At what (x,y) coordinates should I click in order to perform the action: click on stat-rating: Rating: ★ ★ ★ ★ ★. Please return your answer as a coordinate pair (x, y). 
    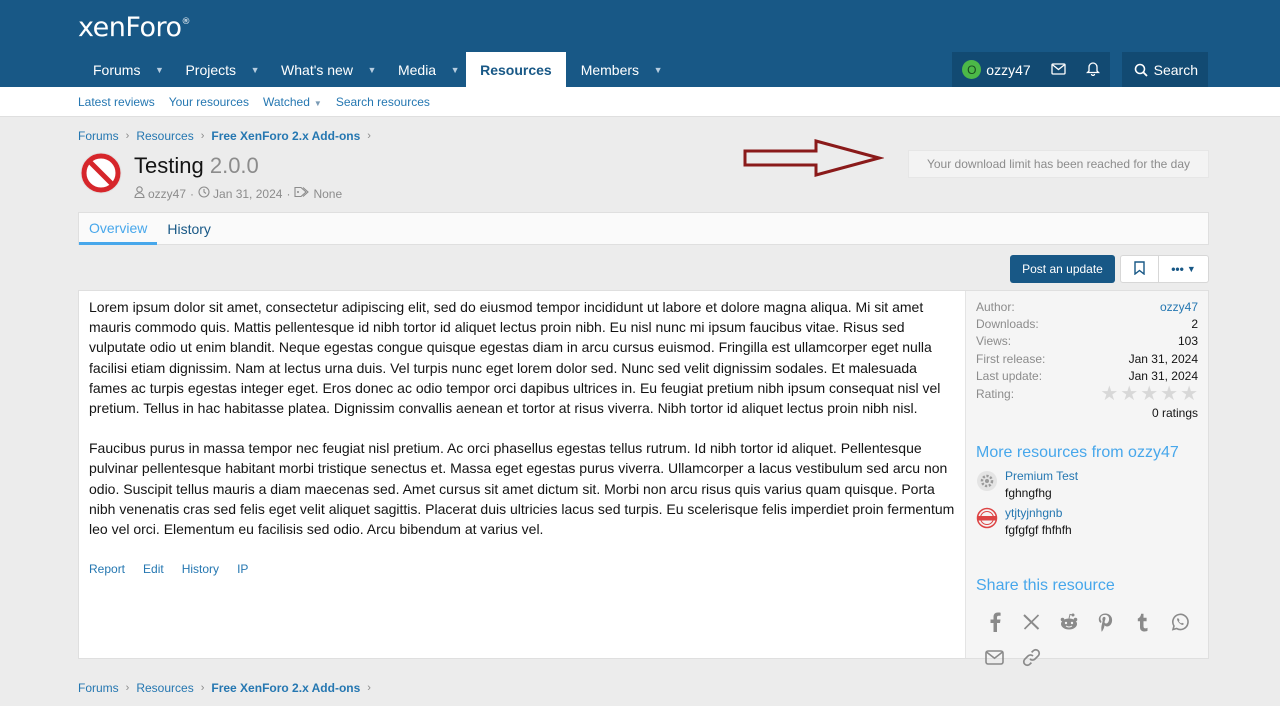
    Looking at the image, I should click on (1087, 394).